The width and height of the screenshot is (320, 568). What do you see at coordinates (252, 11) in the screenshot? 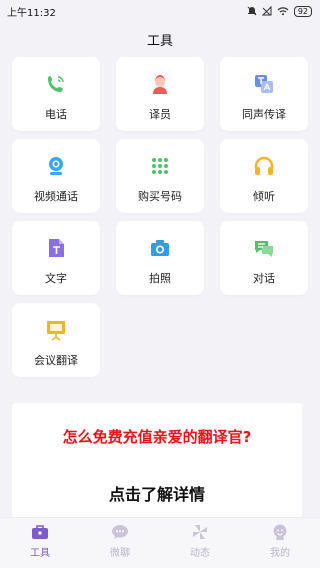
I see `notification-muted-icon` at bounding box center [252, 11].